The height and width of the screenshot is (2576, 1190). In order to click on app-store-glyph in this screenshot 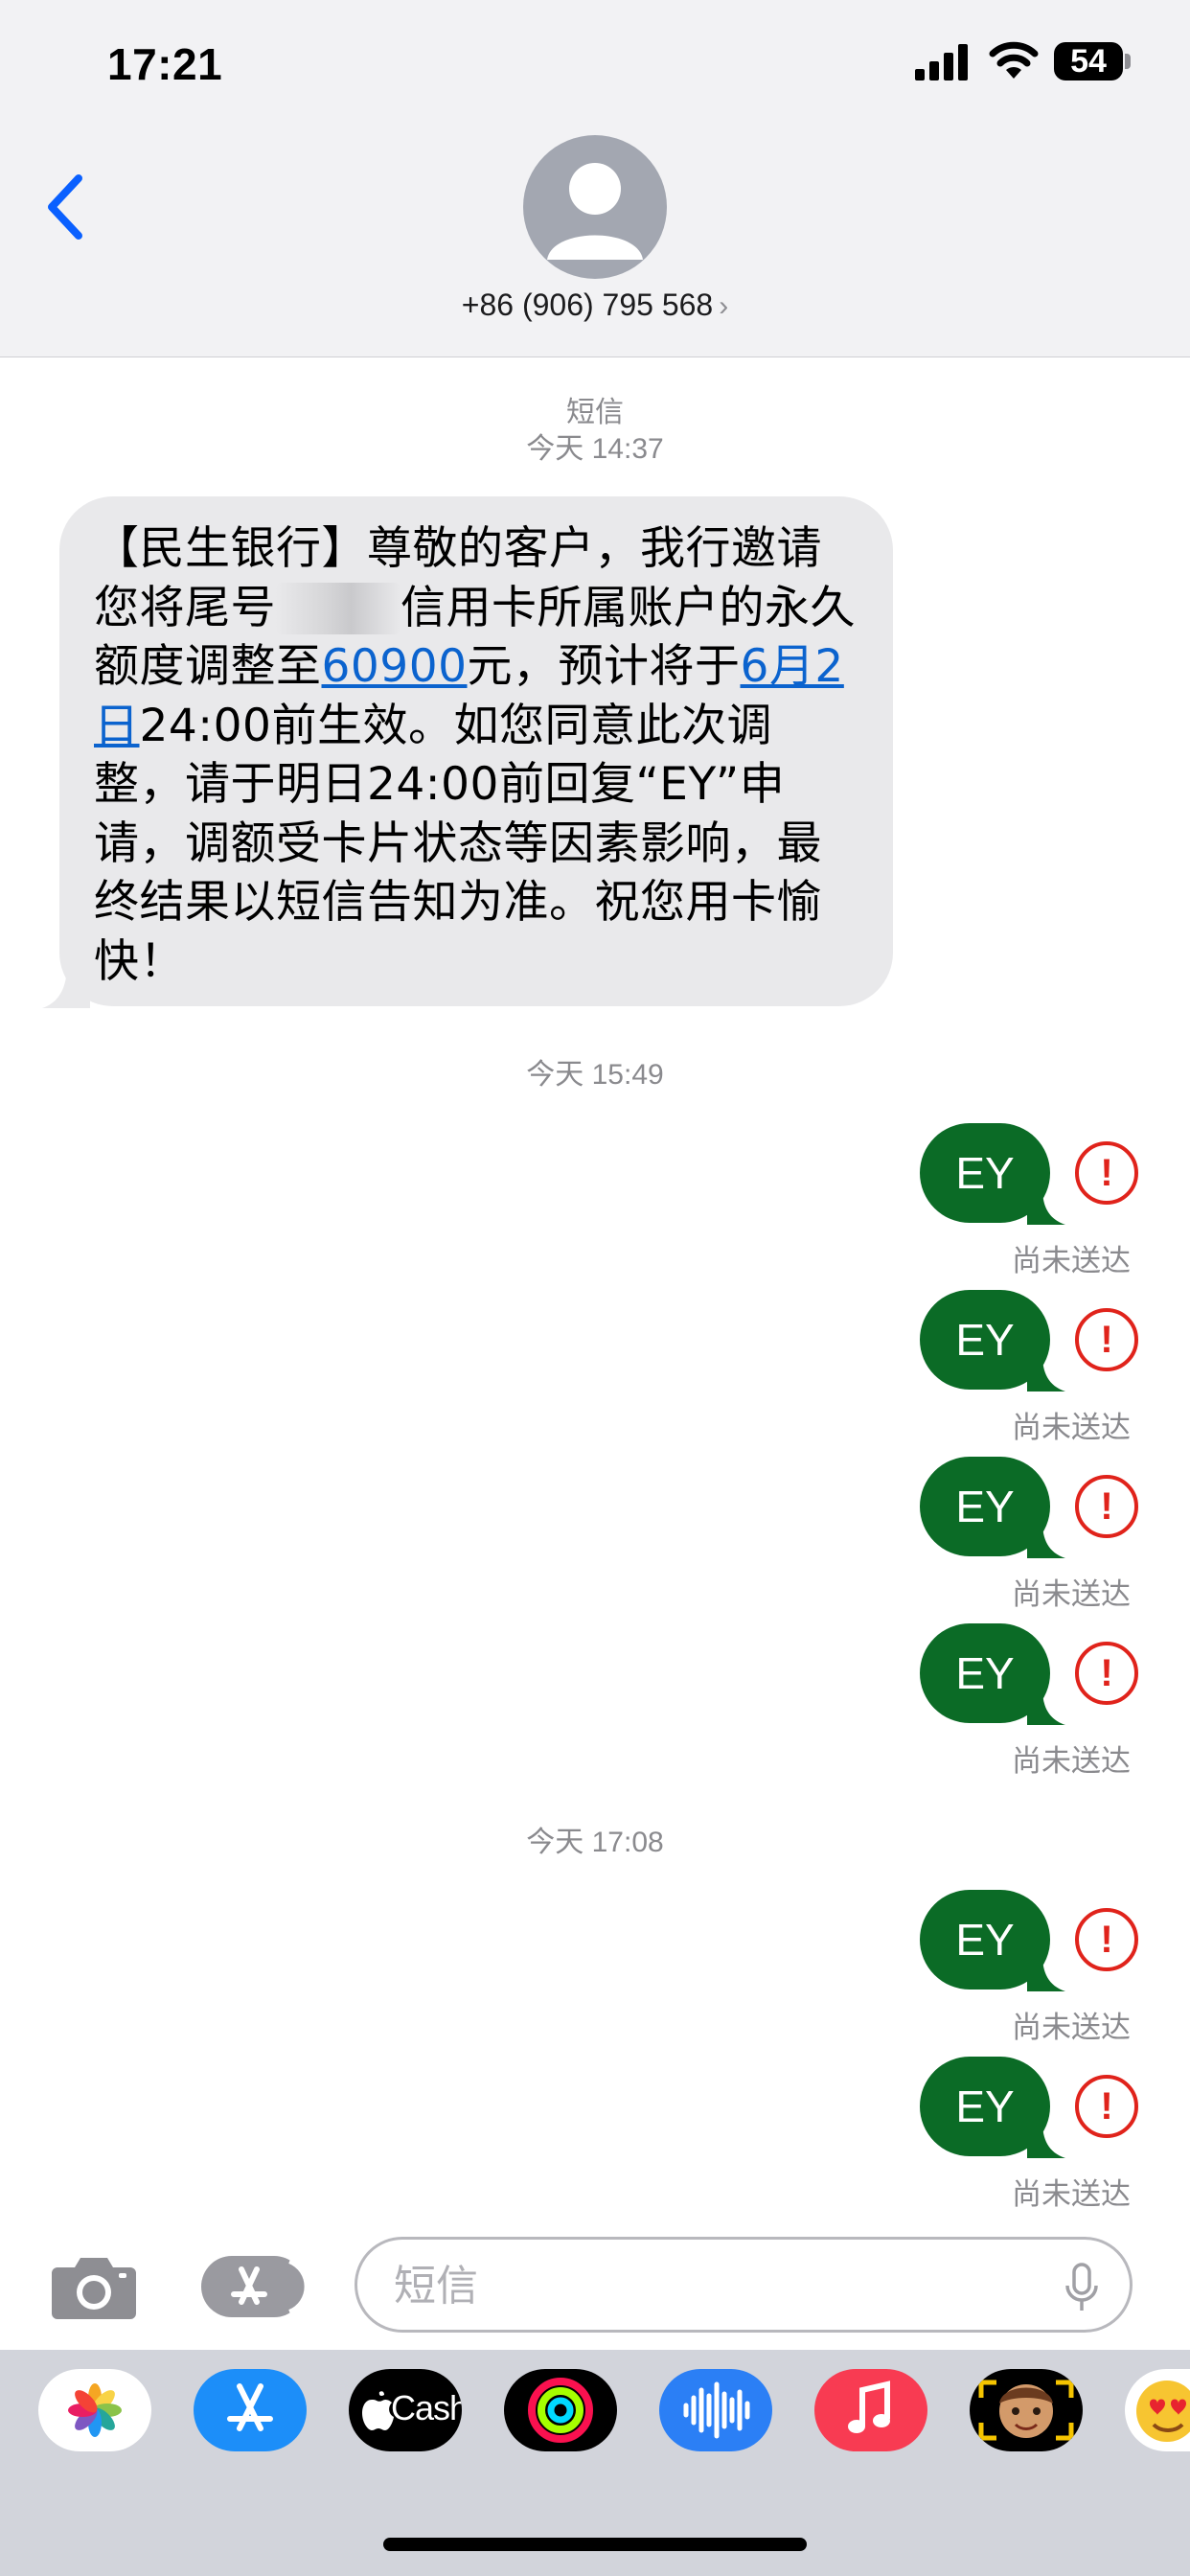, I will do `click(250, 2407)`.